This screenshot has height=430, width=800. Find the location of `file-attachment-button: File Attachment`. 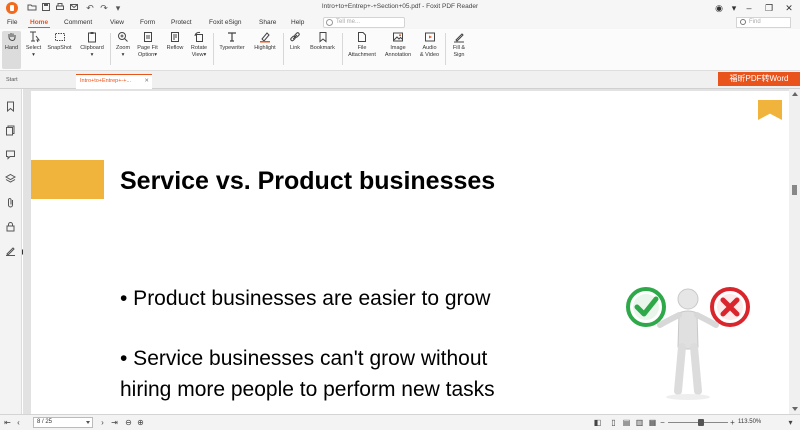

file-attachment-button: File Attachment is located at coordinates (362, 50).